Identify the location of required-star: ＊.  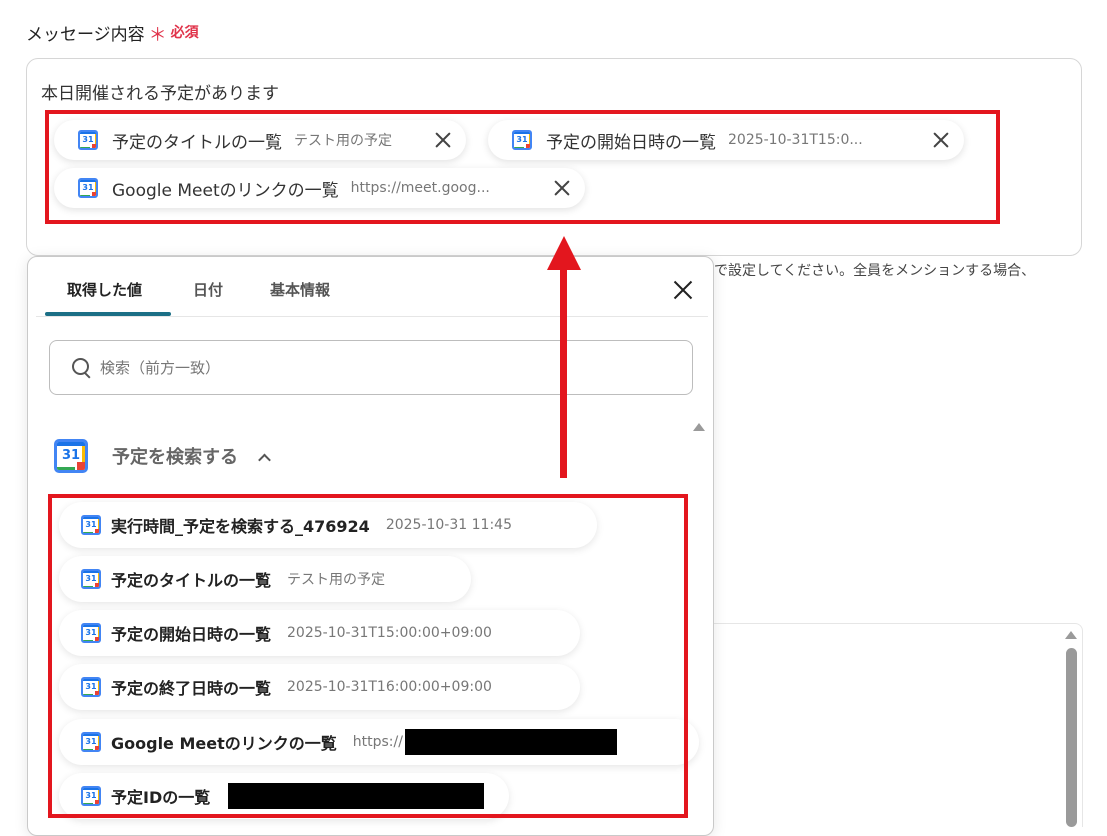
(157, 35).